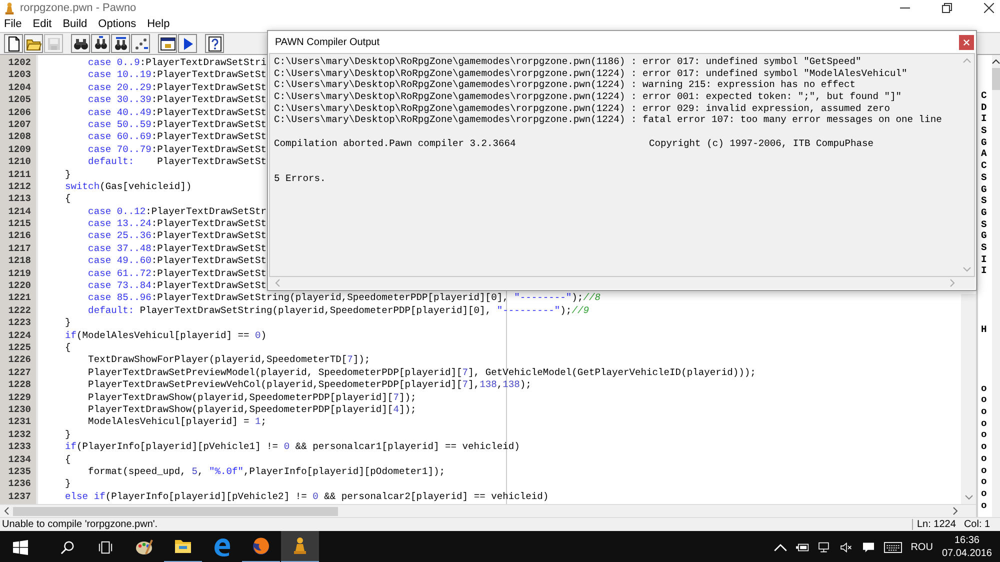  I want to click on code-line: PlayerTextDrawShow(playerid,SpeedometerPDP[playerid][7]);, so click(251, 398).